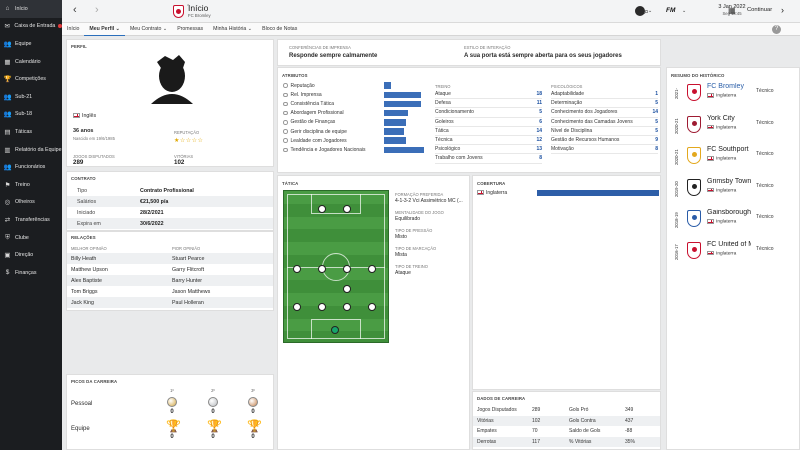 Image resolution: width=800 pixels, height=450 pixels. What do you see at coordinates (213, 390) in the screenshot?
I see `rank-header: 2º` at bounding box center [213, 390].